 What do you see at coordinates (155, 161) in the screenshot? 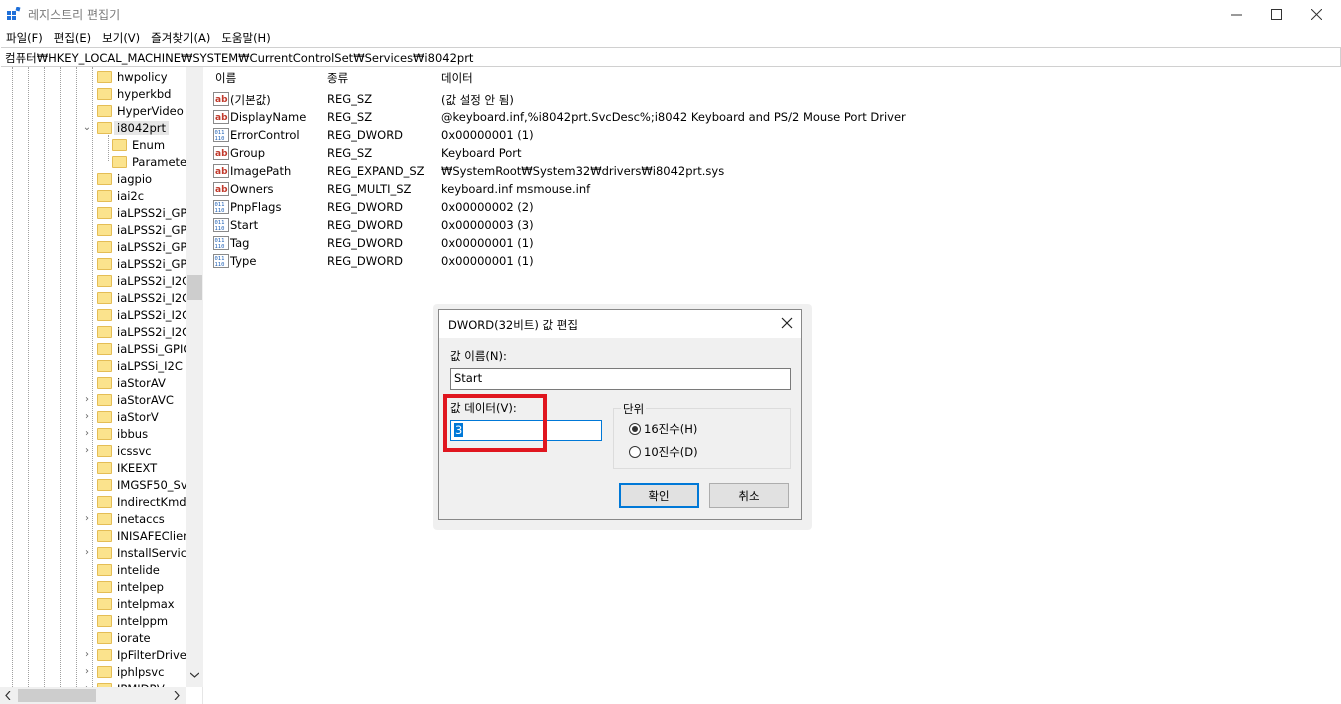
I see `tree-item: Parameters` at bounding box center [155, 161].